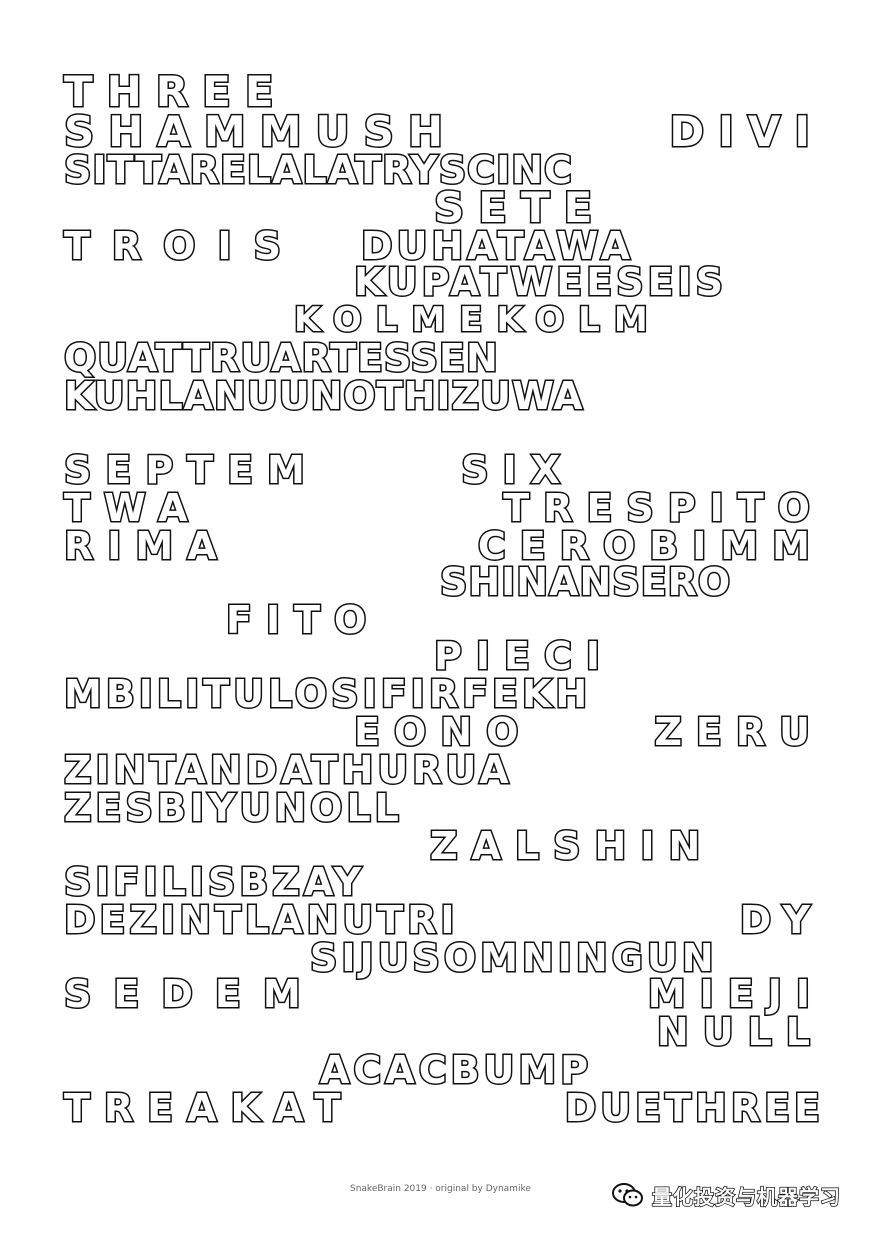  Describe the element at coordinates (746, 1197) in the screenshot. I see `brand-name: 量化投资与机器学习` at that location.